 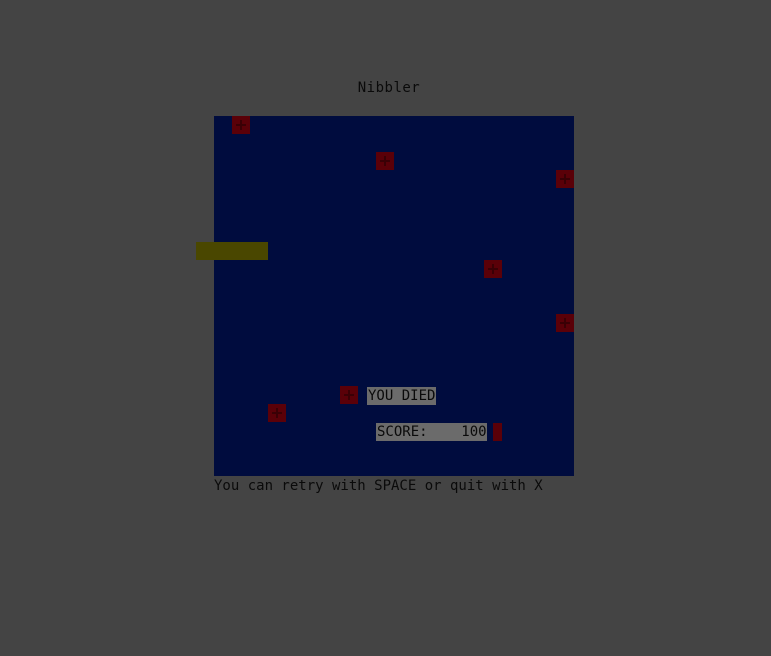 I want to click on score-label: SCORE:, so click(x=402, y=432).